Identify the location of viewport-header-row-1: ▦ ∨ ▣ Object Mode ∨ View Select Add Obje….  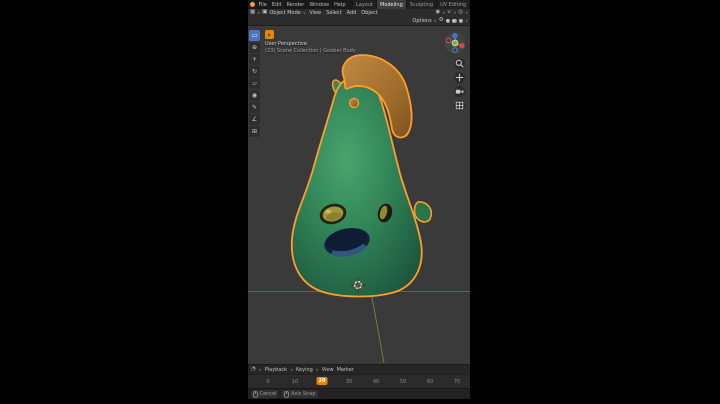
(359, 13).